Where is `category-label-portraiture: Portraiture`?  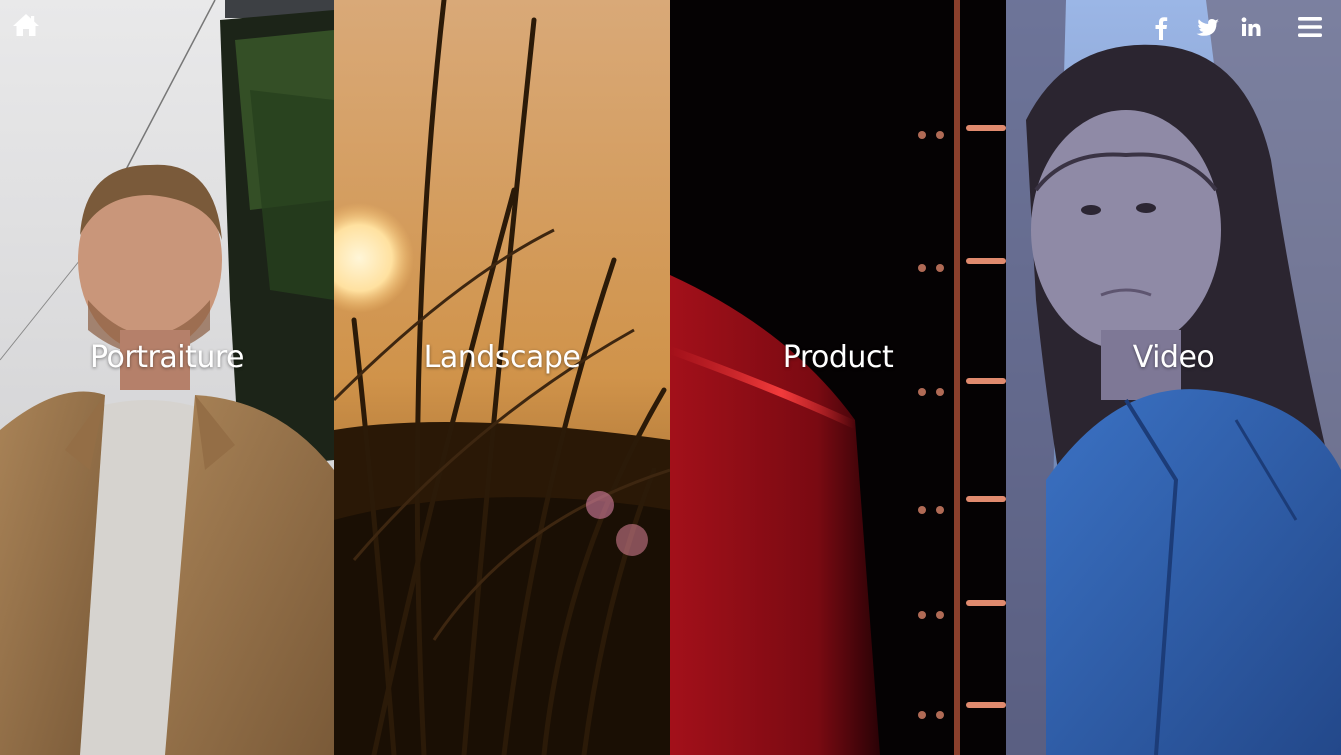
category-label-portraiture: Portraiture is located at coordinates (167, 357).